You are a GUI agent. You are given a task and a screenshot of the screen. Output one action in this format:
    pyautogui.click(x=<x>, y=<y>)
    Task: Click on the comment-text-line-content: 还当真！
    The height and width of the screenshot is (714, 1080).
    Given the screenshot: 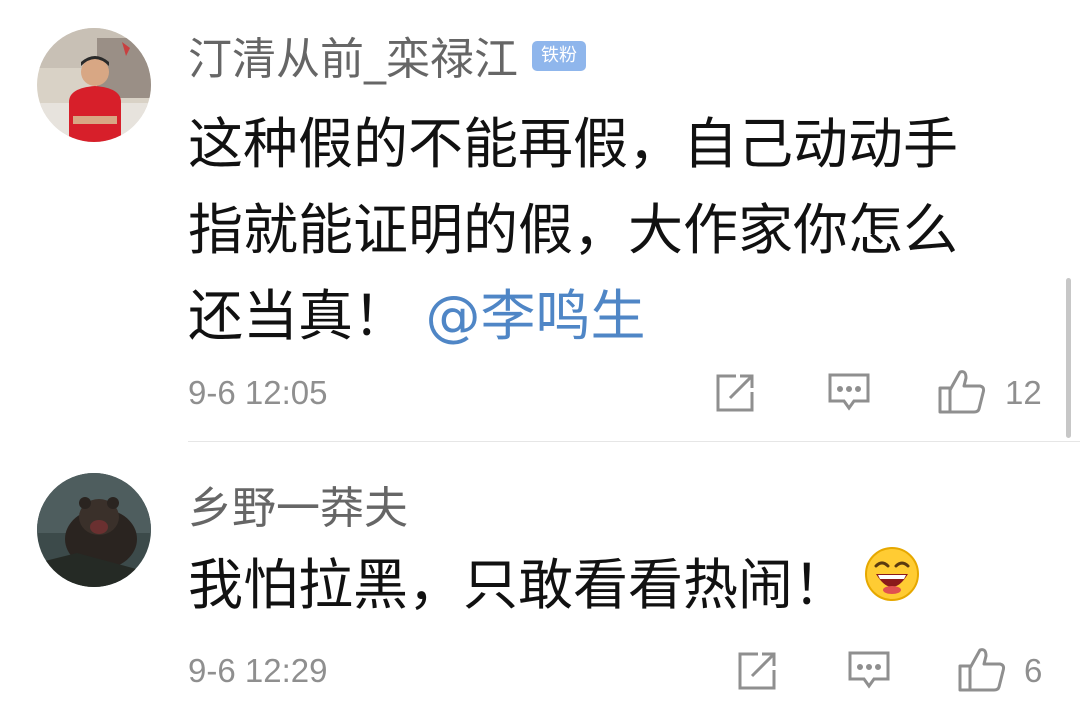 What is the action you would take?
    pyautogui.click(x=298, y=316)
    